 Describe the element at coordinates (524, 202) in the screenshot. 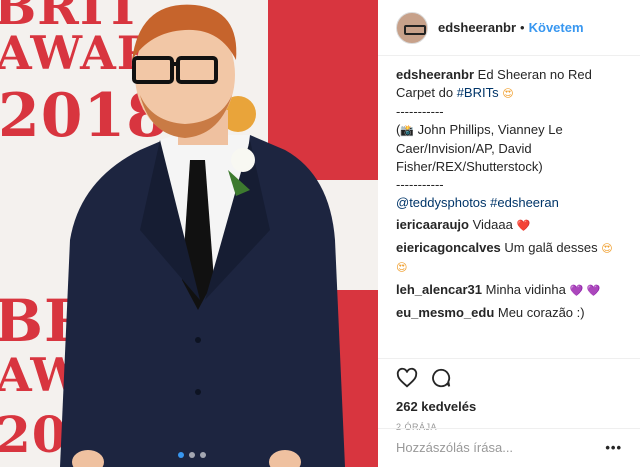

I see `caption-tag: #edsheeran` at that location.